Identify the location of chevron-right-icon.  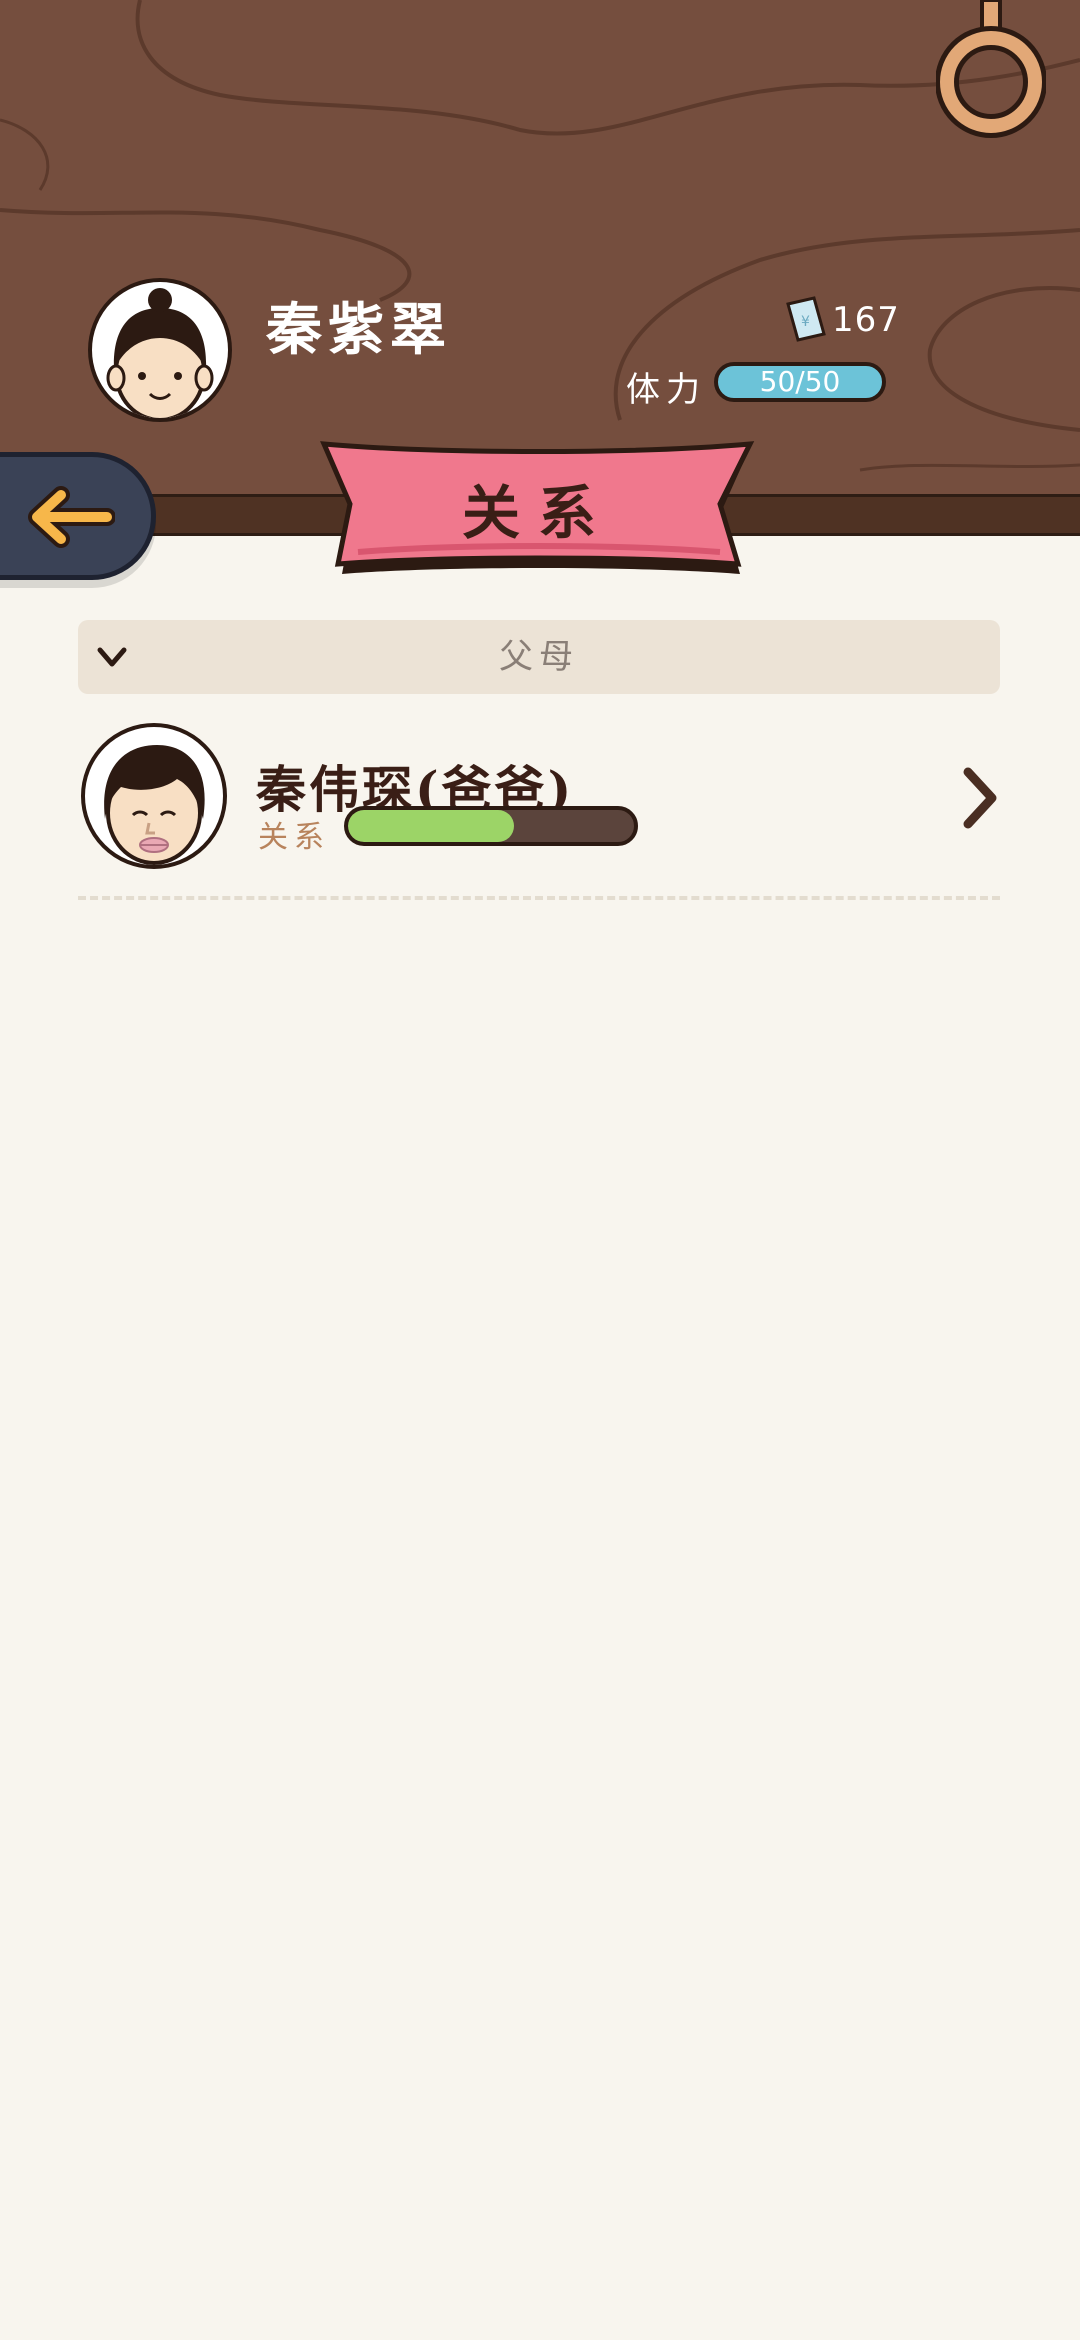
(980, 798).